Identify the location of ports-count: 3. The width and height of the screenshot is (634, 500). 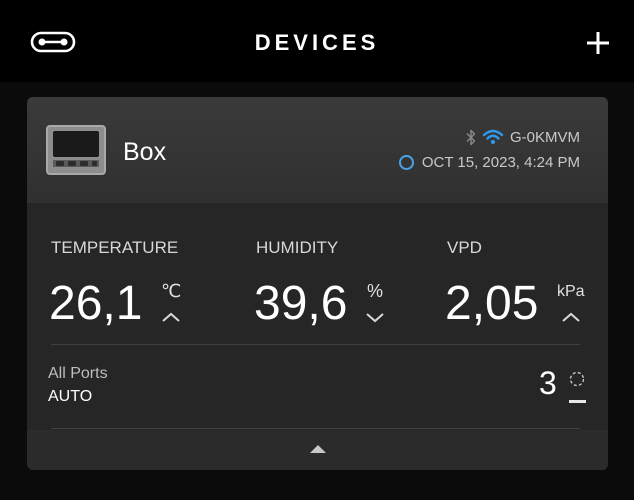
(548, 383).